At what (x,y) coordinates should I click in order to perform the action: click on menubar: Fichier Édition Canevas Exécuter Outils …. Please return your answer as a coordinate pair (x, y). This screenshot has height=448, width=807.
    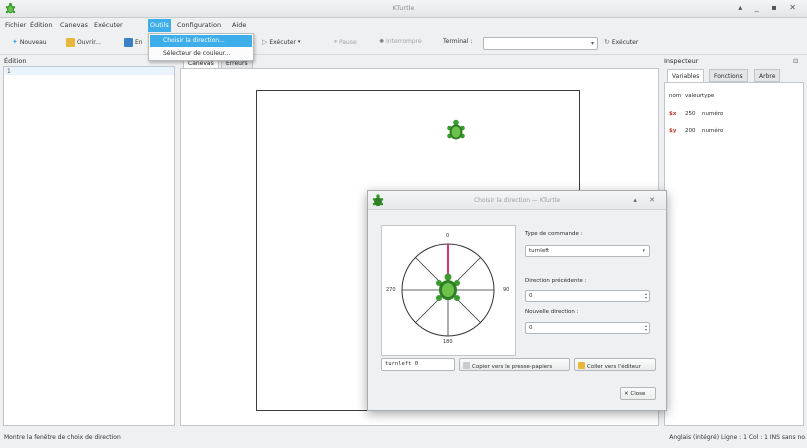
    Looking at the image, I should click on (403, 25).